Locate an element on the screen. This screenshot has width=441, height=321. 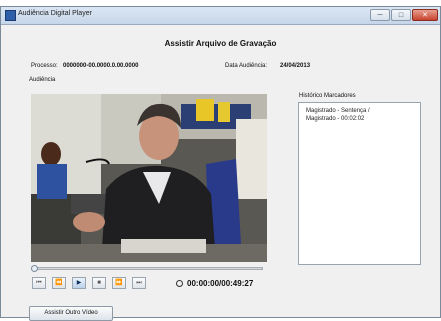
skip-start-button: ⏮ is located at coordinates (39, 283).